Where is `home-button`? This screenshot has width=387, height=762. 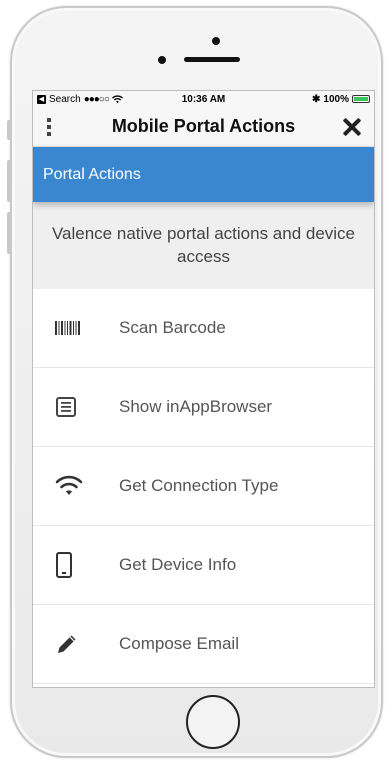
home-button is located at coordinates (213, 722).